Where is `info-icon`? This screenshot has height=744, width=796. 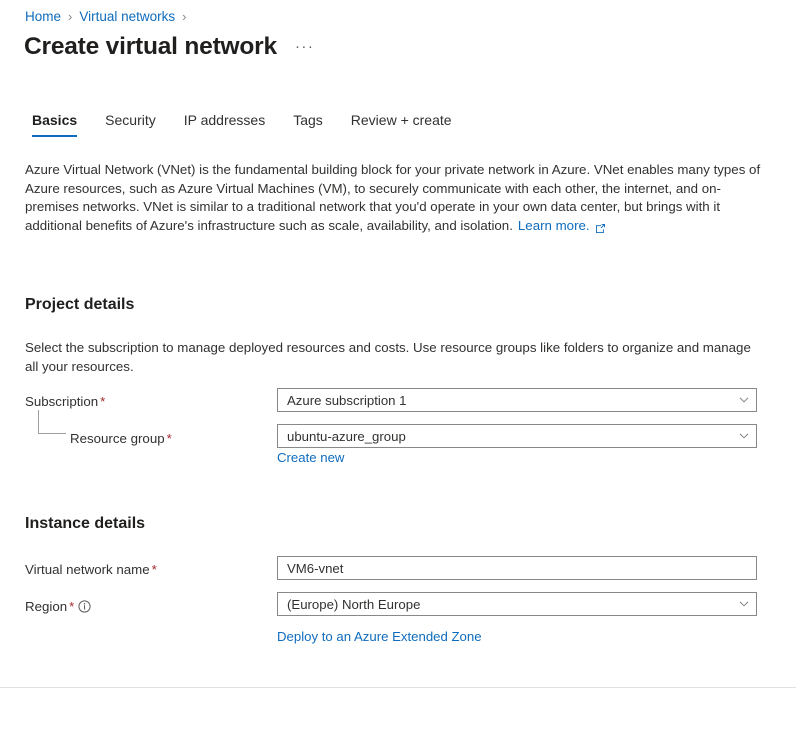
info-icon is located at coordinates (84, 606).